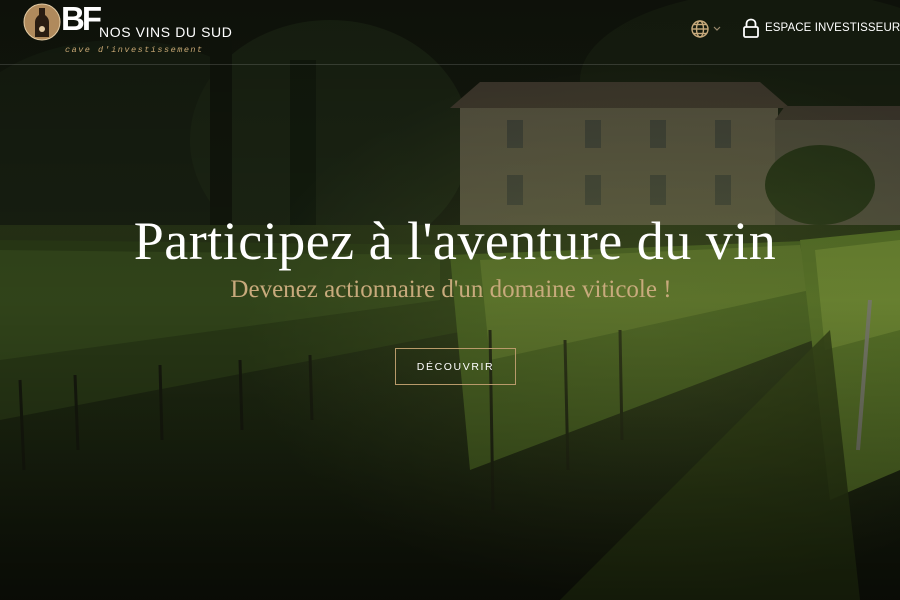  What do you see at coordinates (455, 366) in the screenshot?
I see `discover-button: DÉCOUVRIR` at bounding box center [455, 366].